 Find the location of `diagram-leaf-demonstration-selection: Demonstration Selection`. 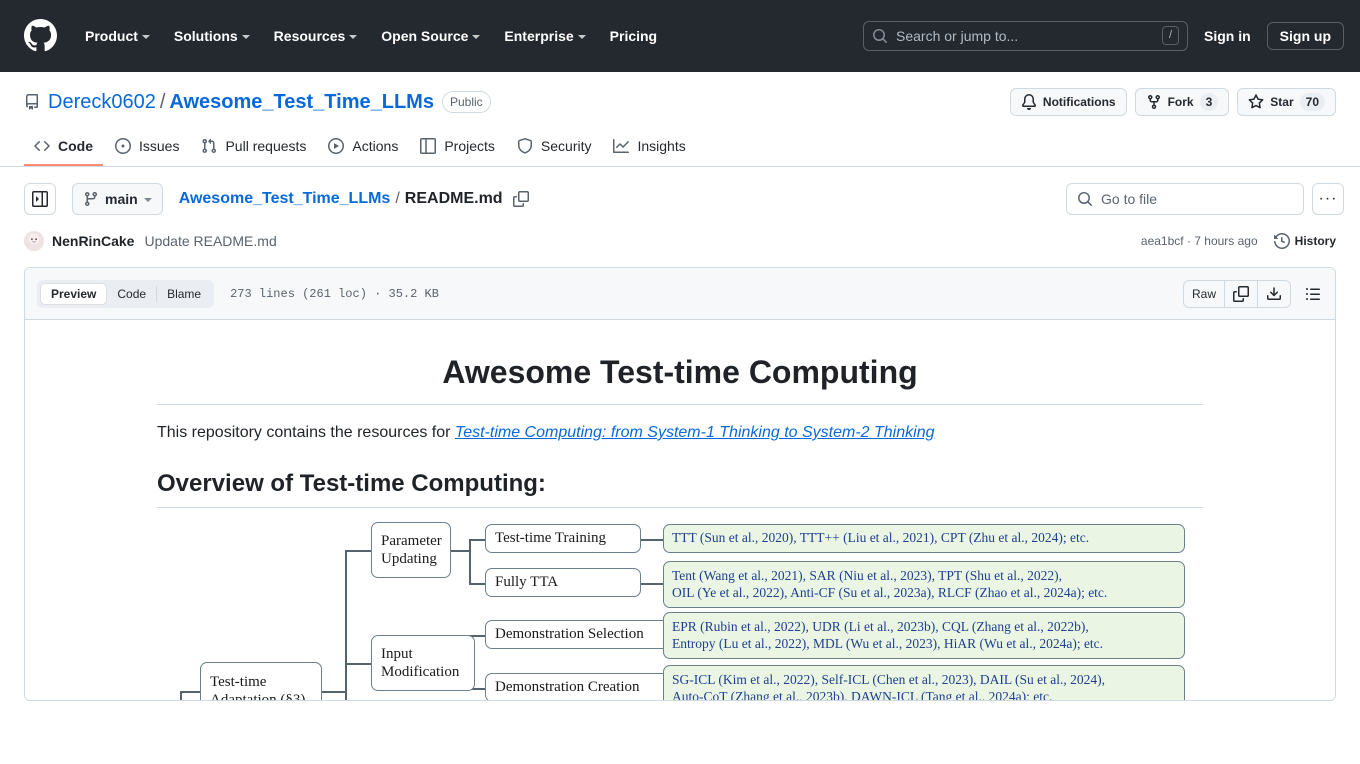

diagram-leaf-demonstration-selection: Demonstration Selection is located at coordinates (577, 634).